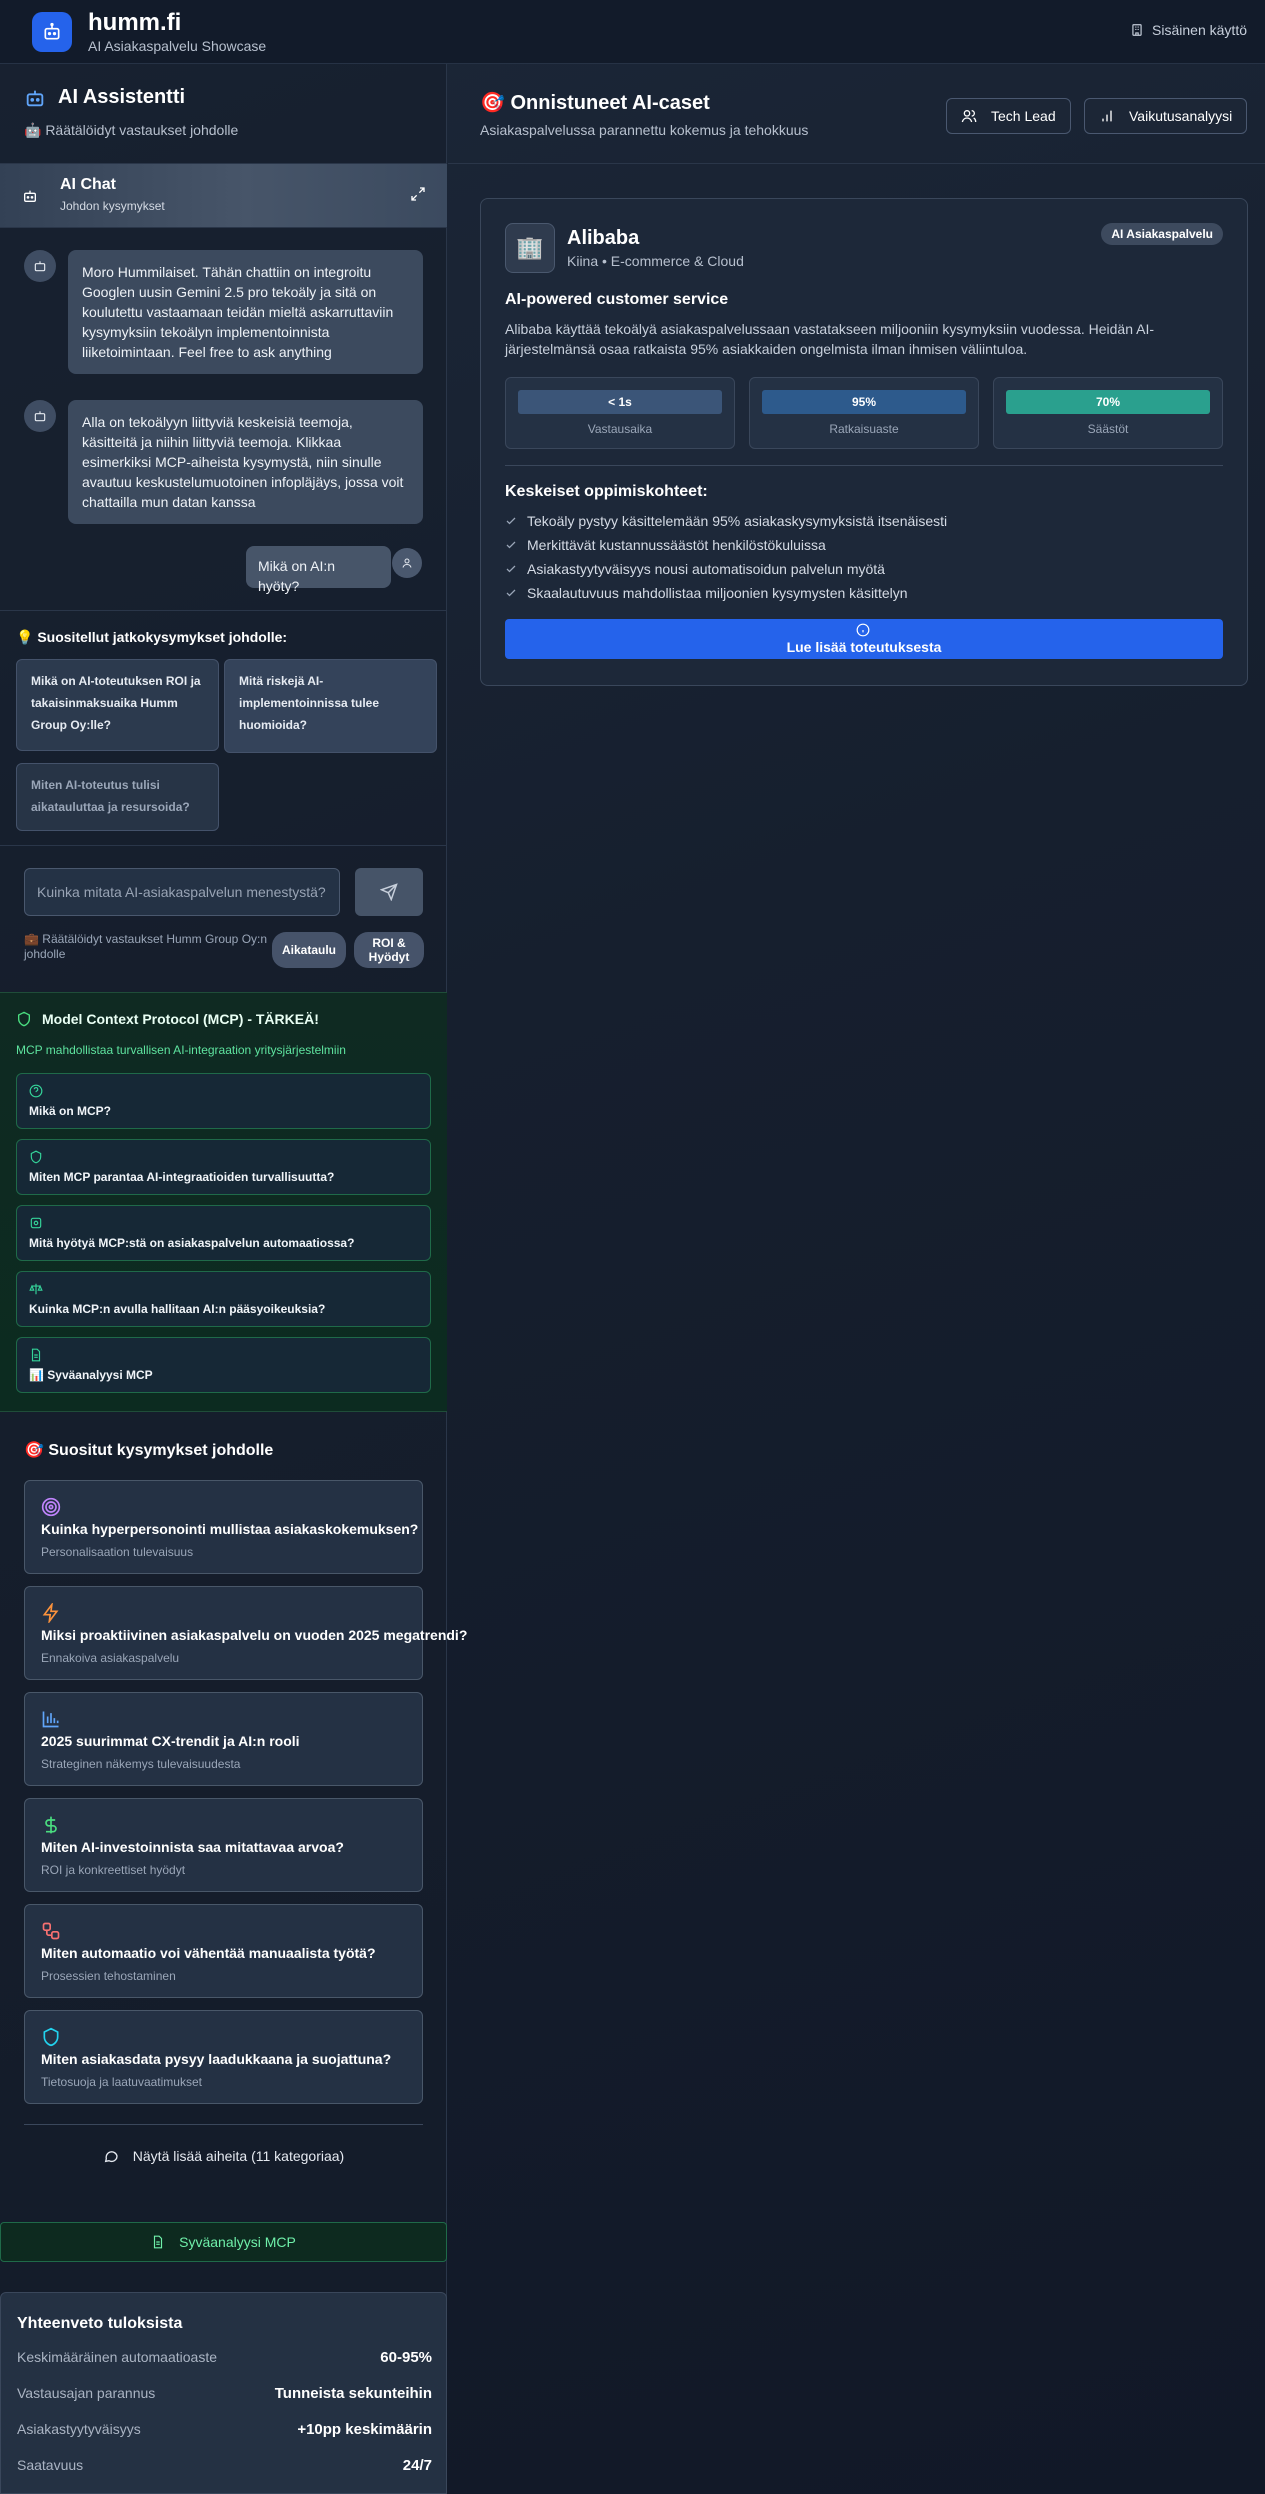 The image size is (1265, 2494). I want to click on metric-value: 70%, so click(1108, 402).